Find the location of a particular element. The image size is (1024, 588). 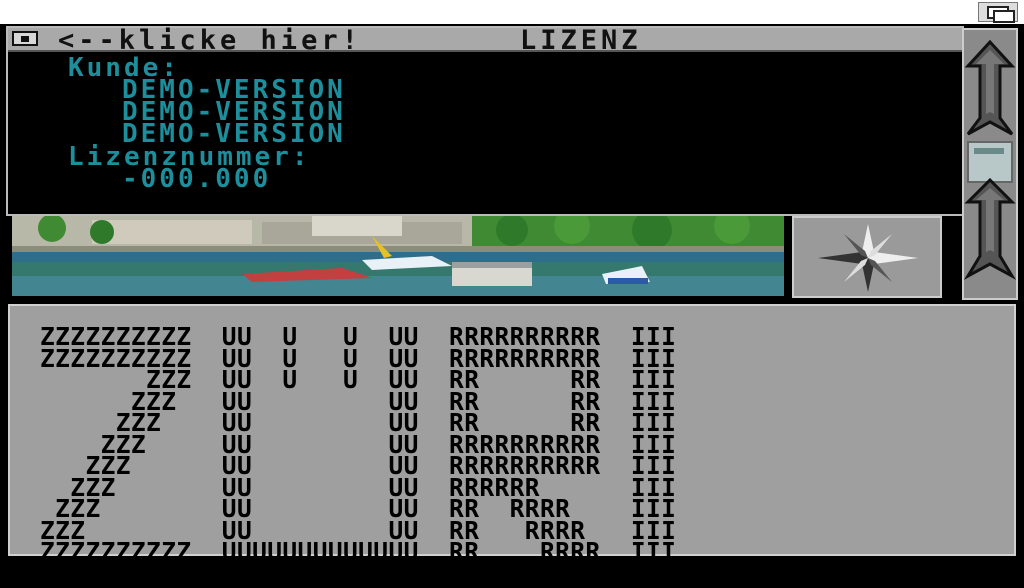

compass-button is located at coordinates (867, 257).